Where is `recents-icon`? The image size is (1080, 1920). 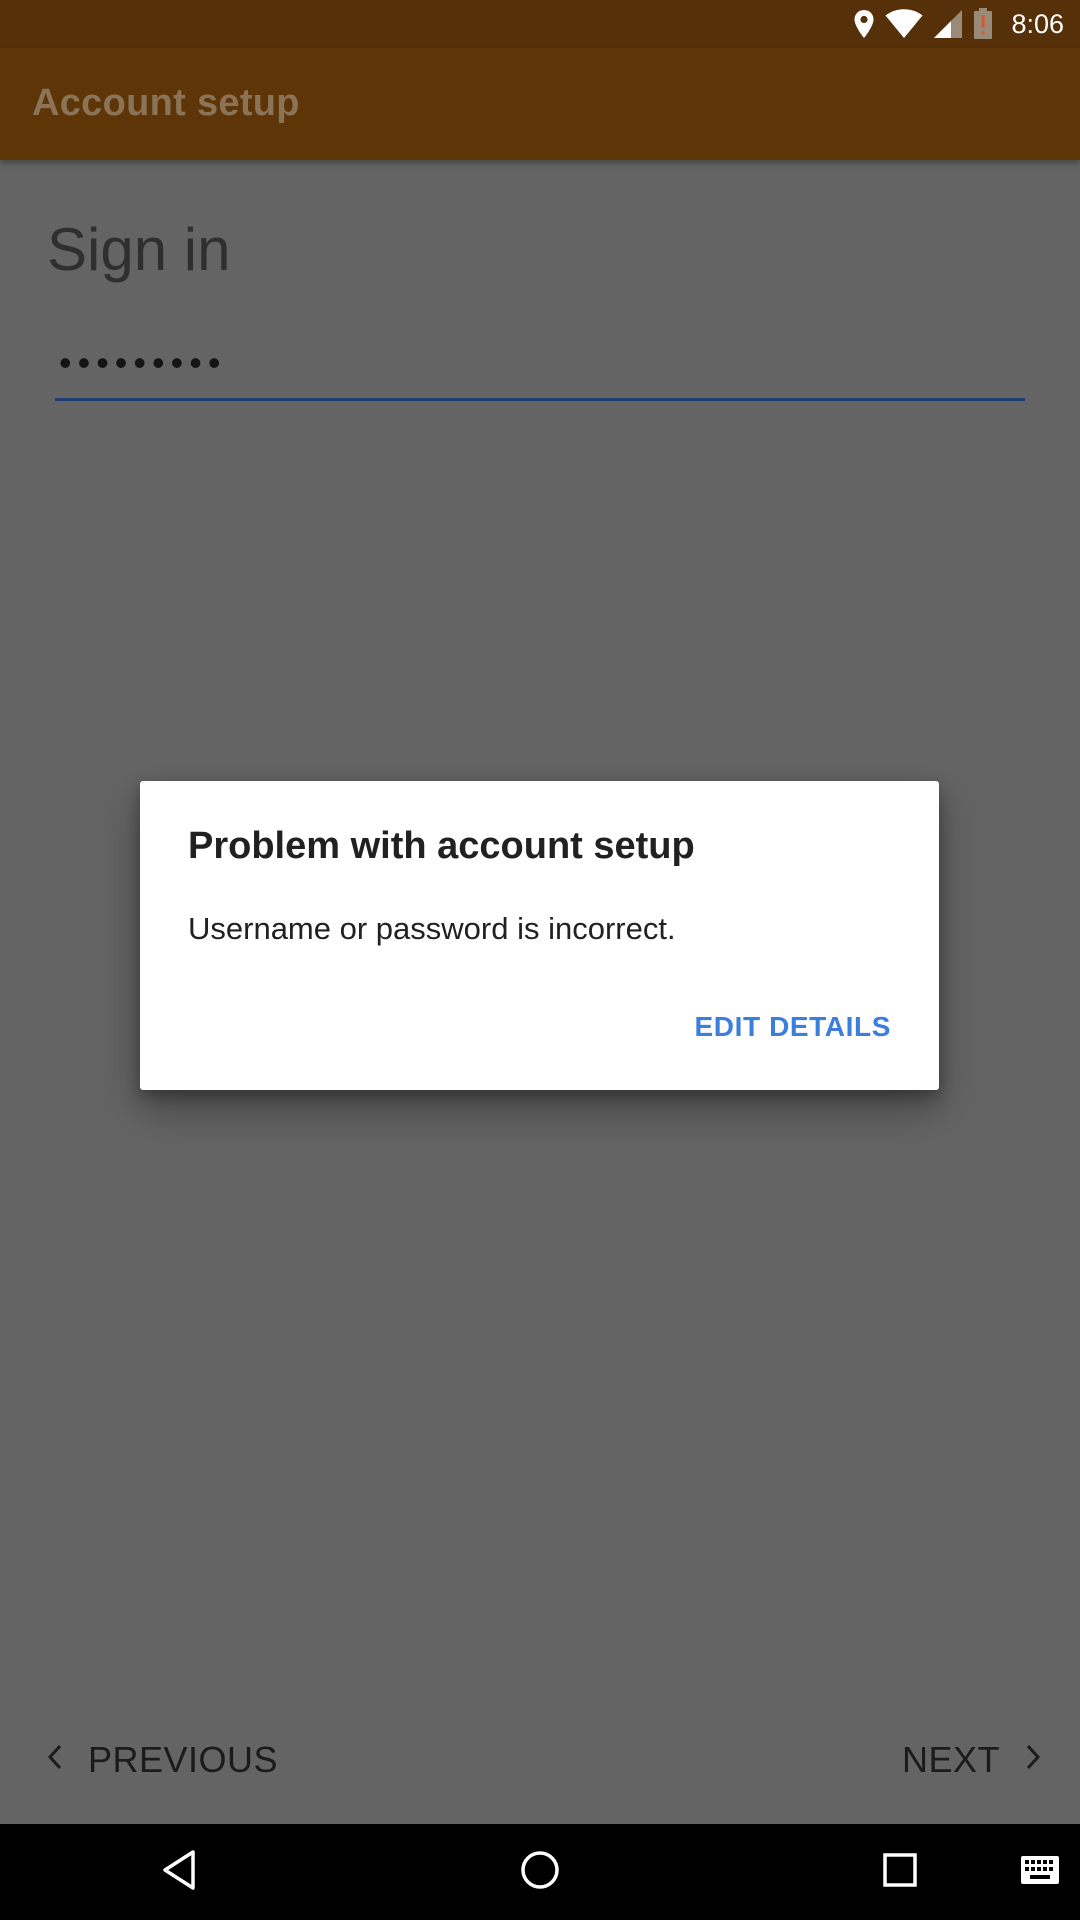
recents-icon is located at coordinates (900, 1872).